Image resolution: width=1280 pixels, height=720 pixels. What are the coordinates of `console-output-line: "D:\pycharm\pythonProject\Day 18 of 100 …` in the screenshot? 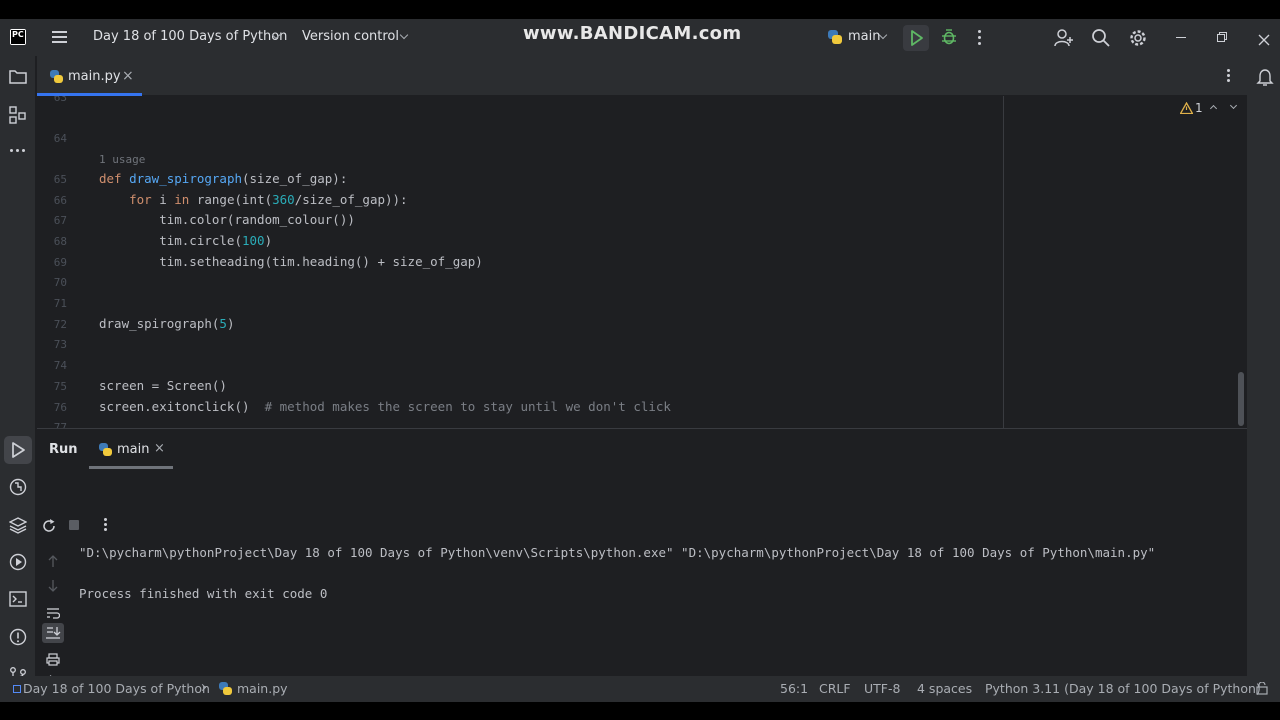 It's located at (617, 552).